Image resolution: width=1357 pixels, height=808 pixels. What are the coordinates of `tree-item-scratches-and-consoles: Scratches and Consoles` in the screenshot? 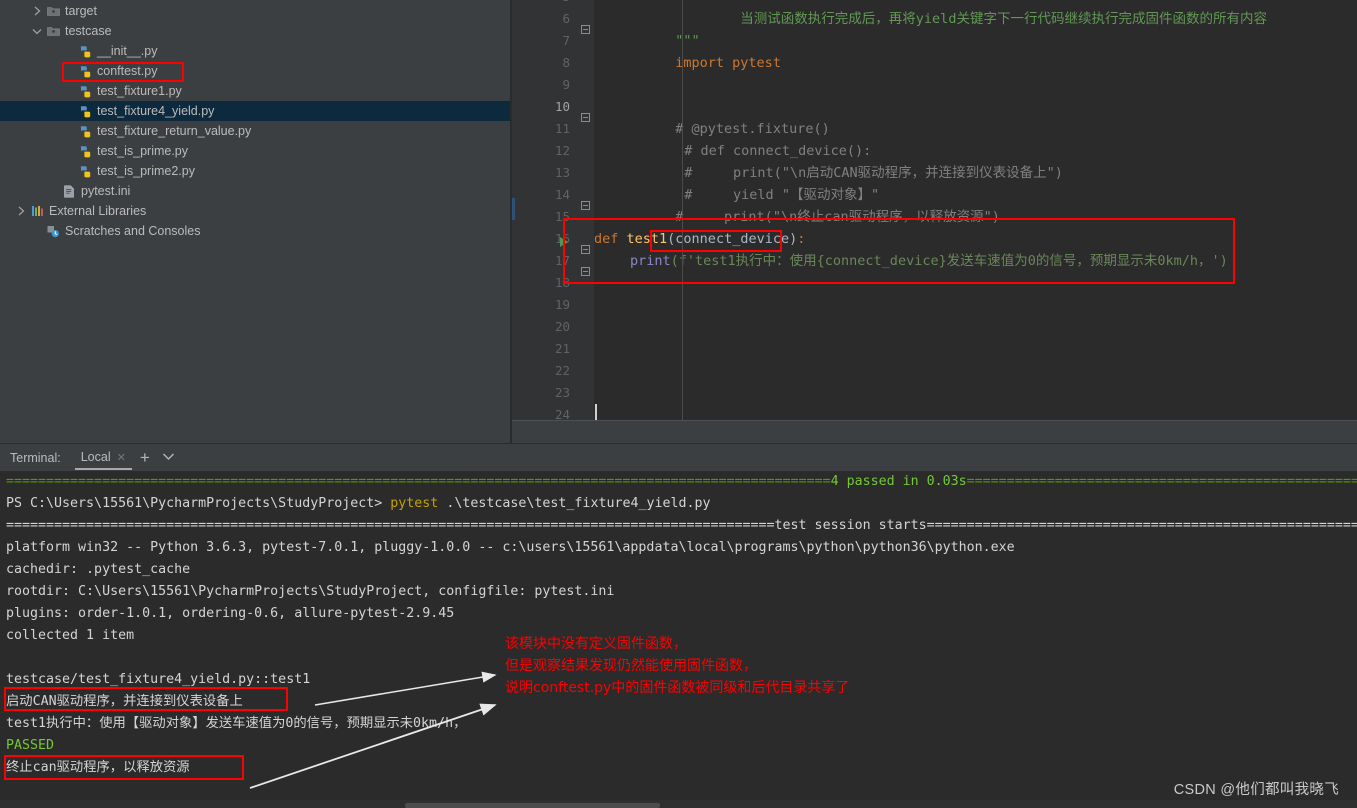 It's located at (255, 231).